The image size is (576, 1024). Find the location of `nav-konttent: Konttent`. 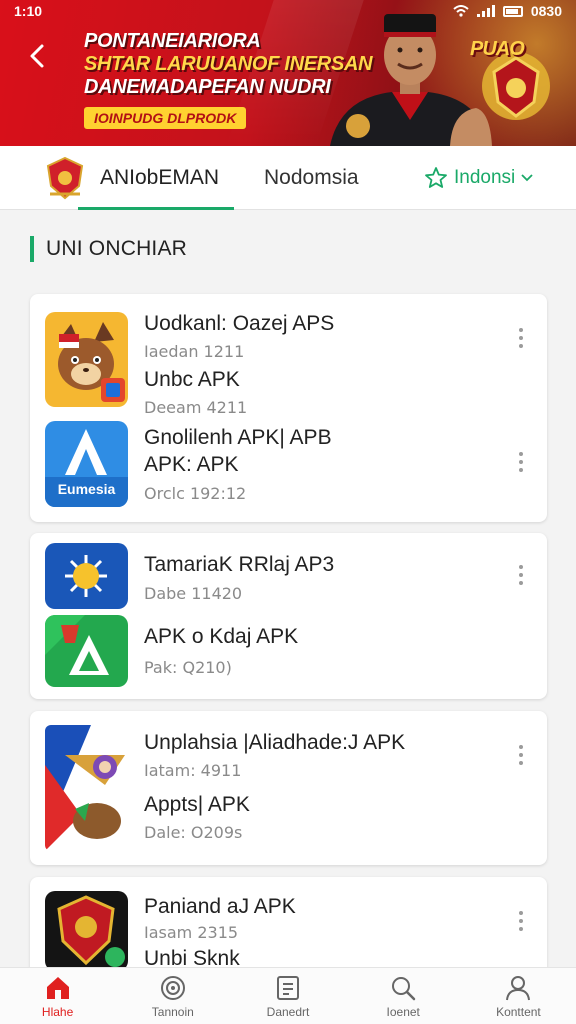

nav-konttent: Konttent is located at coordinates (518, 996).